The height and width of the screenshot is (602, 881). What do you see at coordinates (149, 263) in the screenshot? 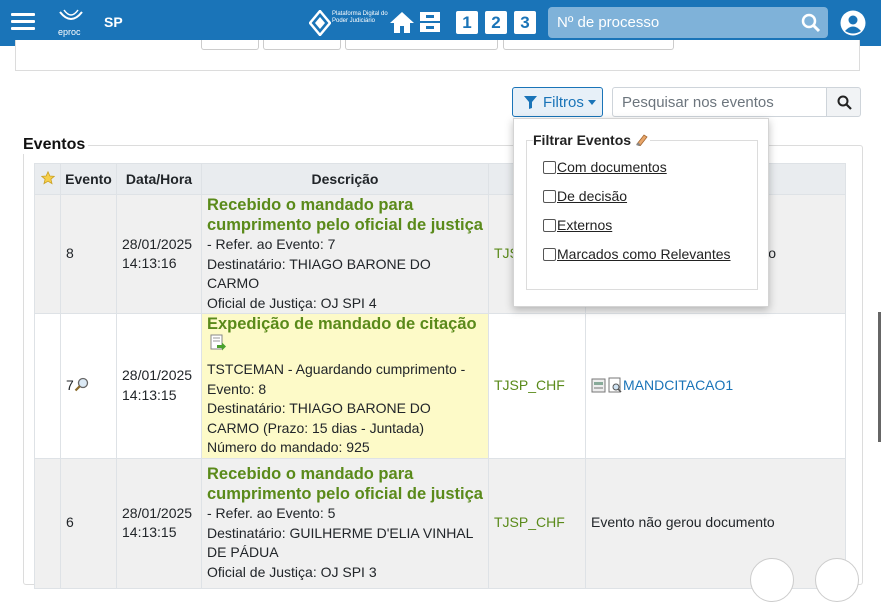
I see `event-time: 14:13:16` at bounding box center [149, 263].